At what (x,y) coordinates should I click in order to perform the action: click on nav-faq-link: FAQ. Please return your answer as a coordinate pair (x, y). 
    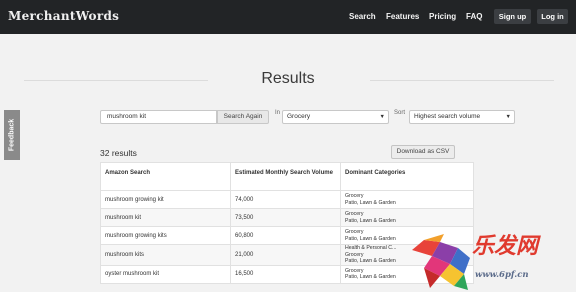
    Looking at the image, I should click on (474, 16).